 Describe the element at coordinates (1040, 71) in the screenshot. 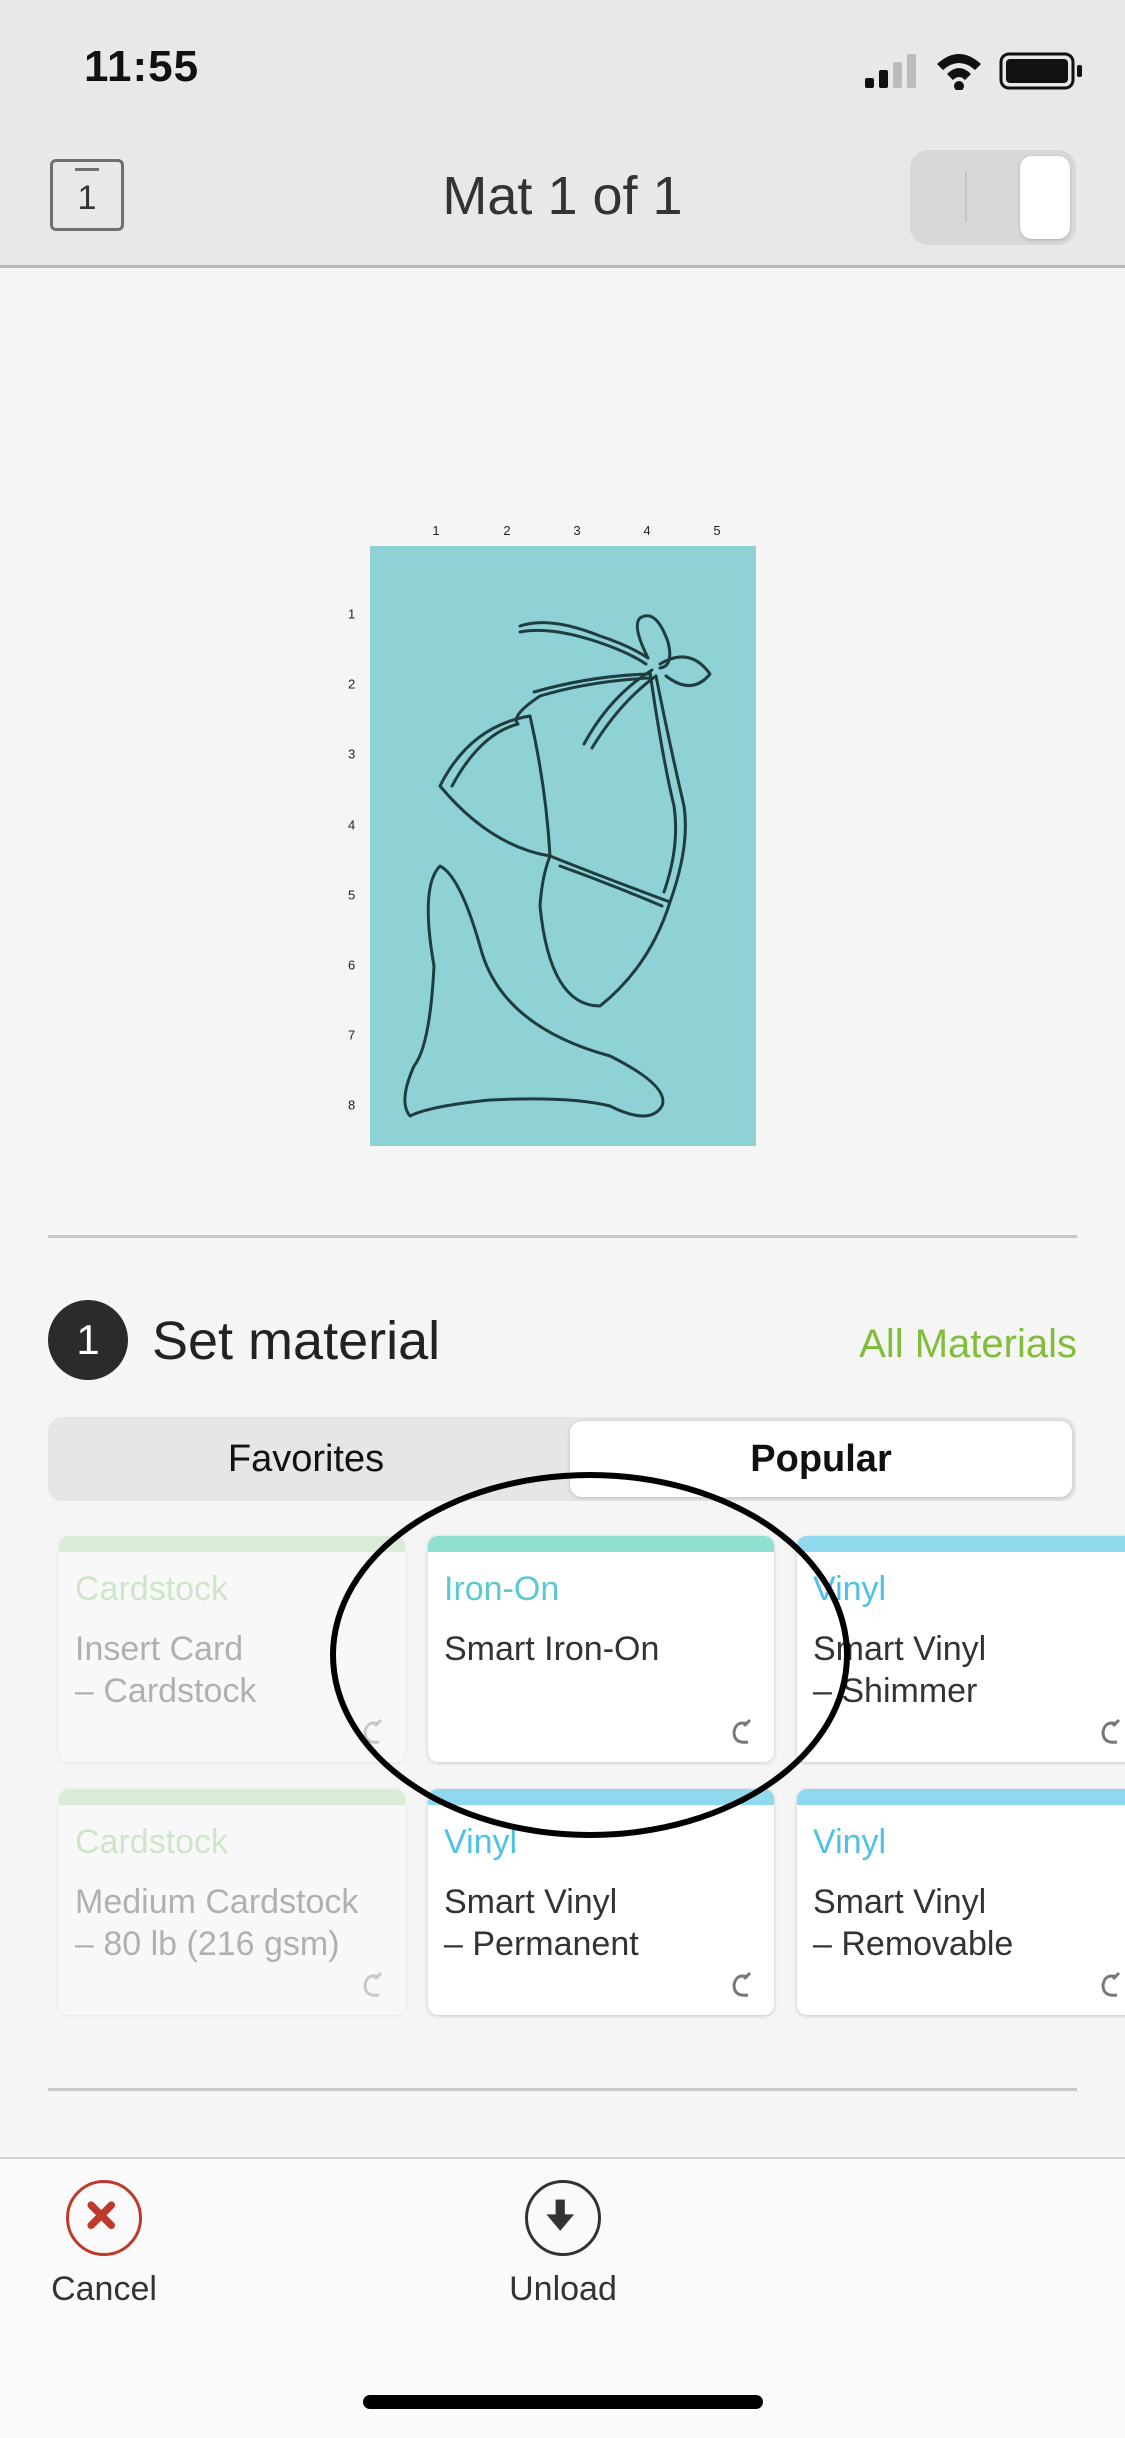

I see `battery-icon` at that location.